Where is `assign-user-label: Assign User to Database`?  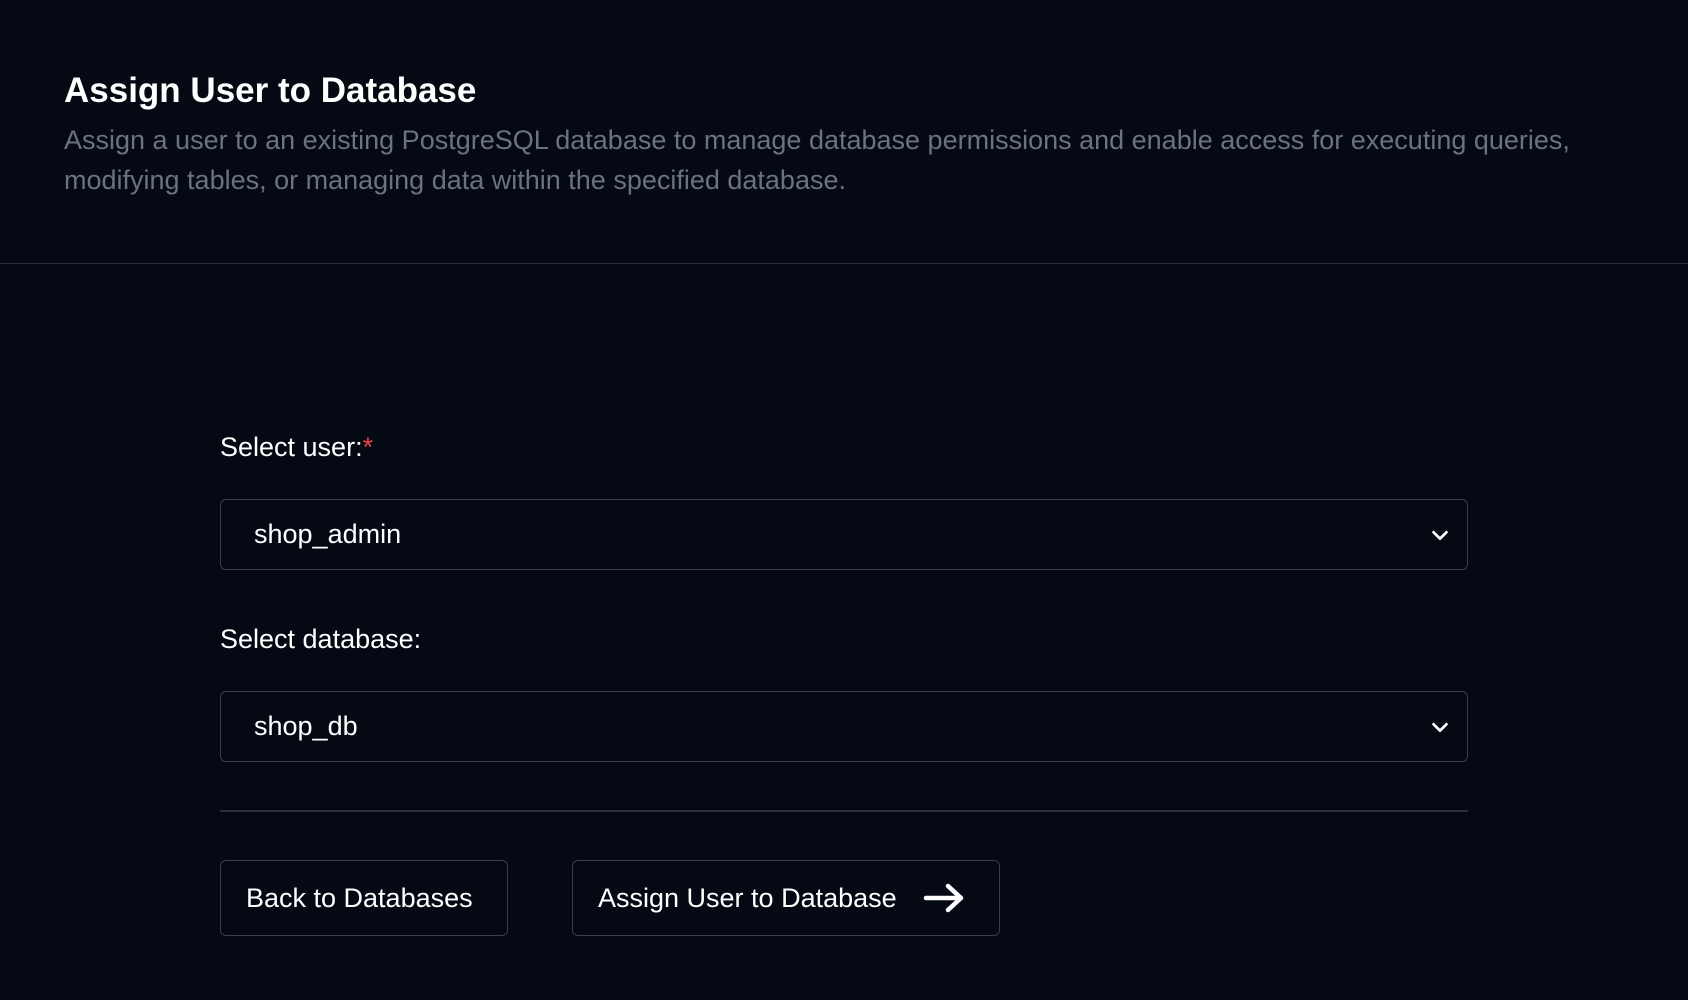
assign-user-label: Assign User to Database is located at coordinates (747, 897).